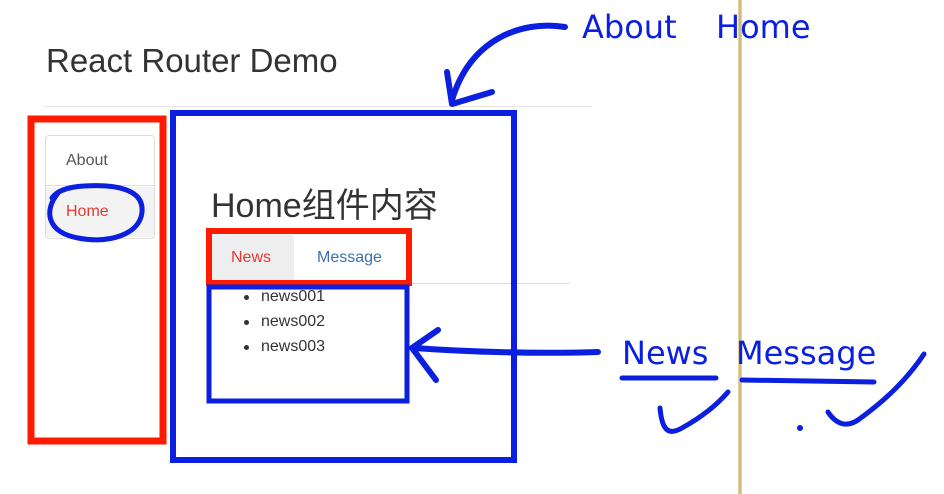 The image size is (944, 494). What do you see at coordinates (806, 353) in the screenshot?
I see `annotation-message: Message` at bounding box center [806, 353].